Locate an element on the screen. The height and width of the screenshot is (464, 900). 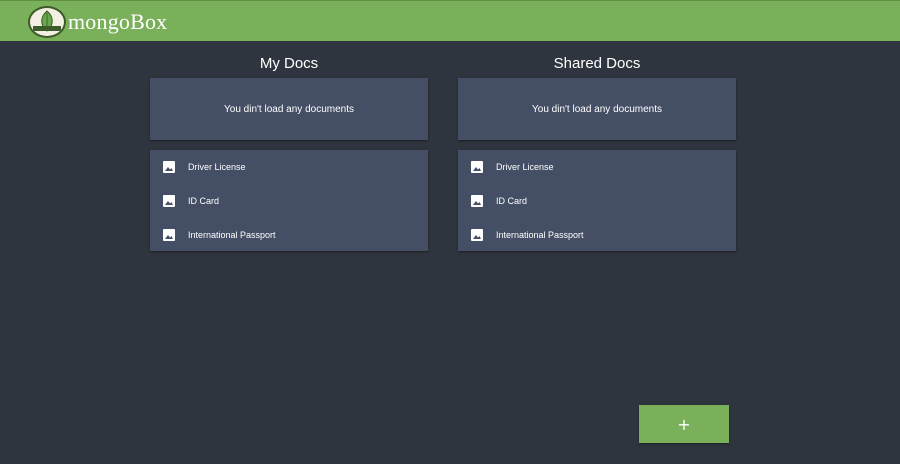
shared-docs-empty-card: You din't load any documents is located at coordinates (597, 109).